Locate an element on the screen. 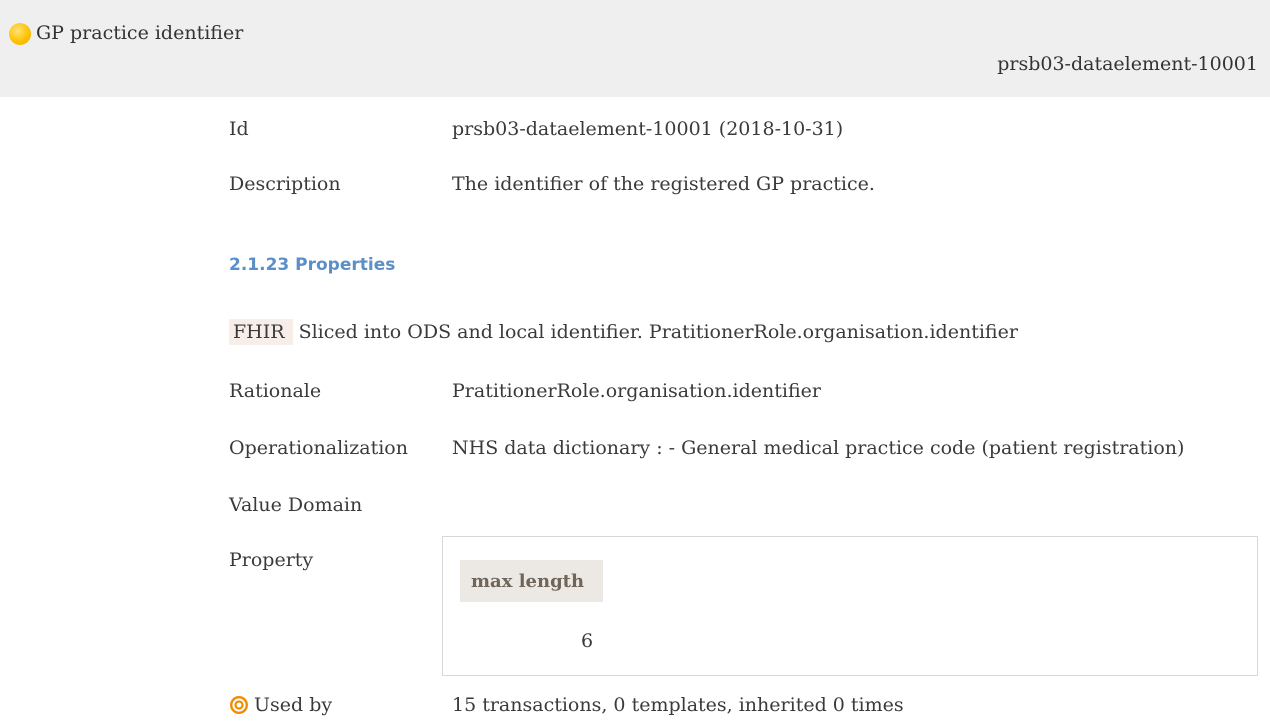  fhir-tag: FHIR is located at coordinates (261, 332).